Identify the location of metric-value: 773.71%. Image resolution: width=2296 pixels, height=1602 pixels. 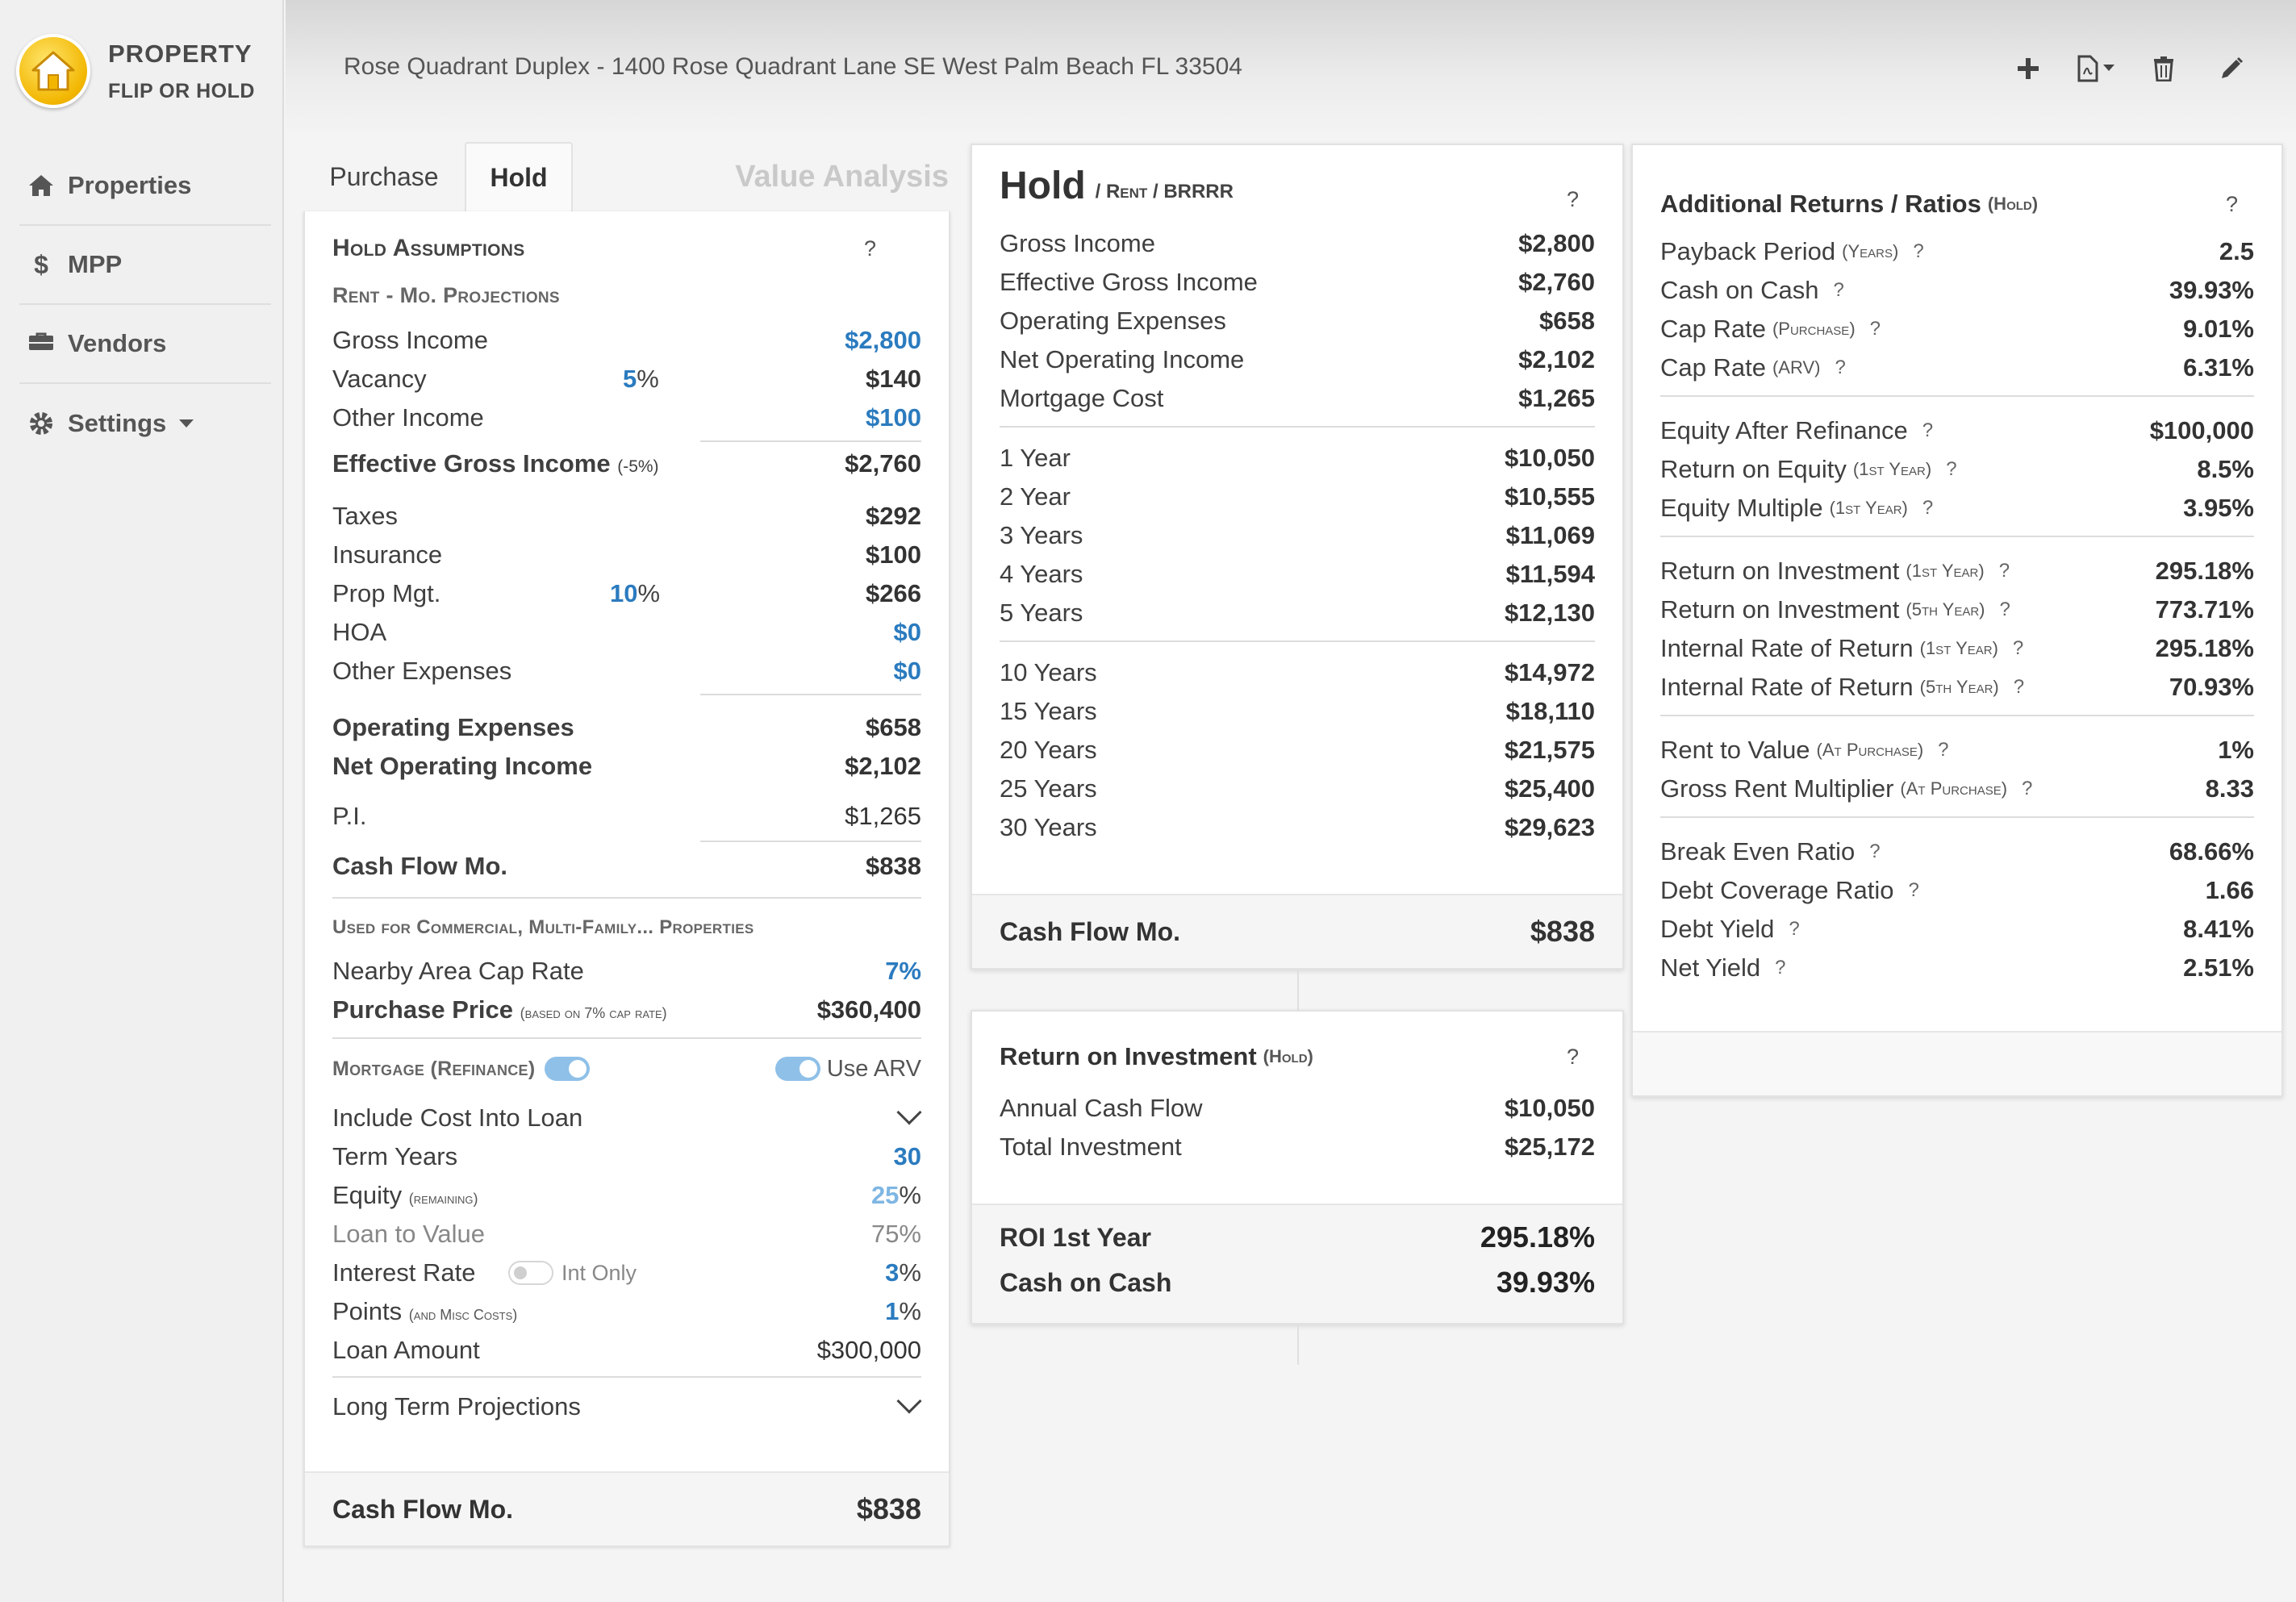
(2204, 609).